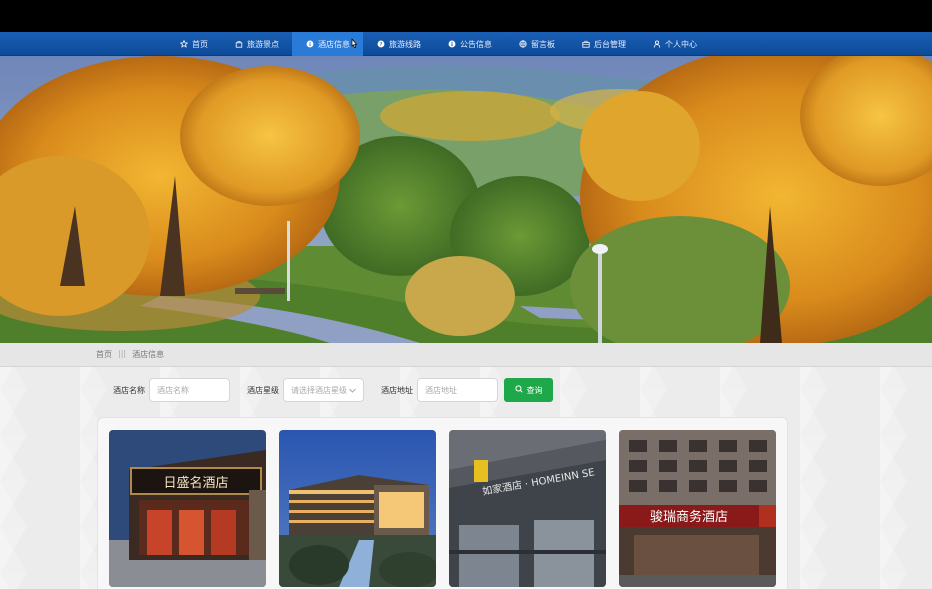  Describe the element at coordinates (405, 44) in the screenshot. I see `nav-label: 旅游线路` at that location.